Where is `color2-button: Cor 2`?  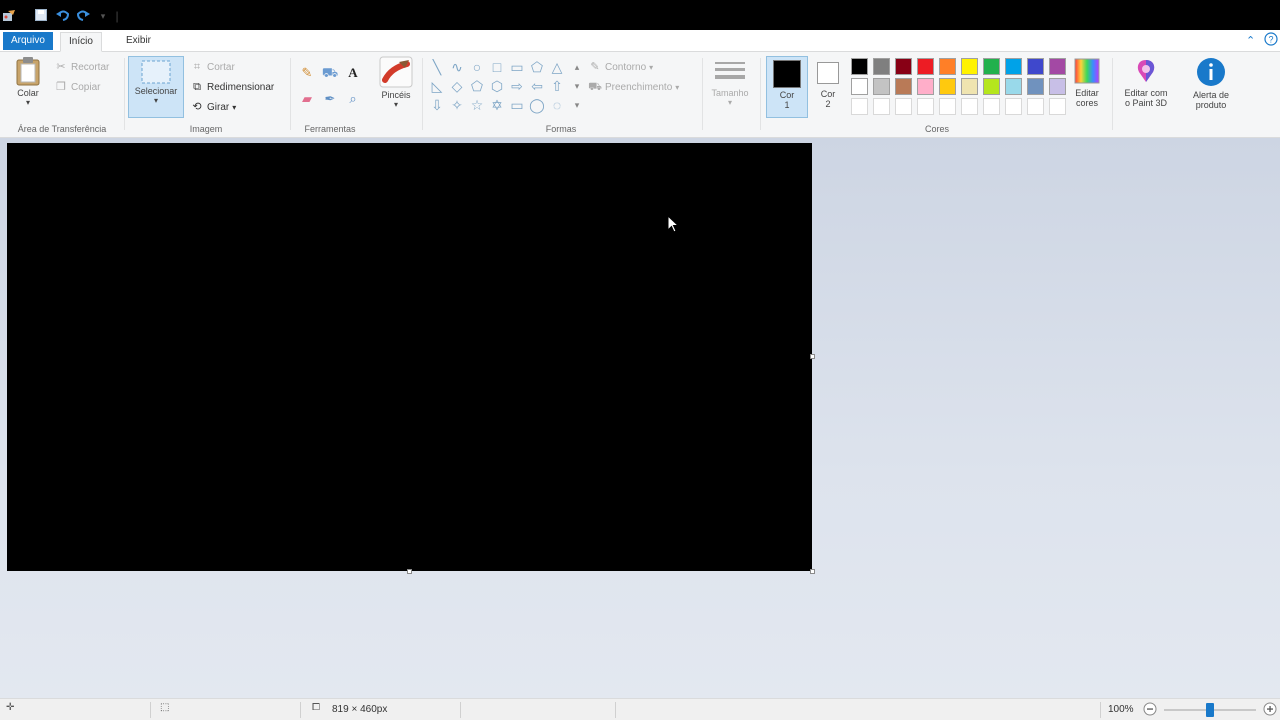
color2-button: Cor 2 is located at coordinates (828, 87).